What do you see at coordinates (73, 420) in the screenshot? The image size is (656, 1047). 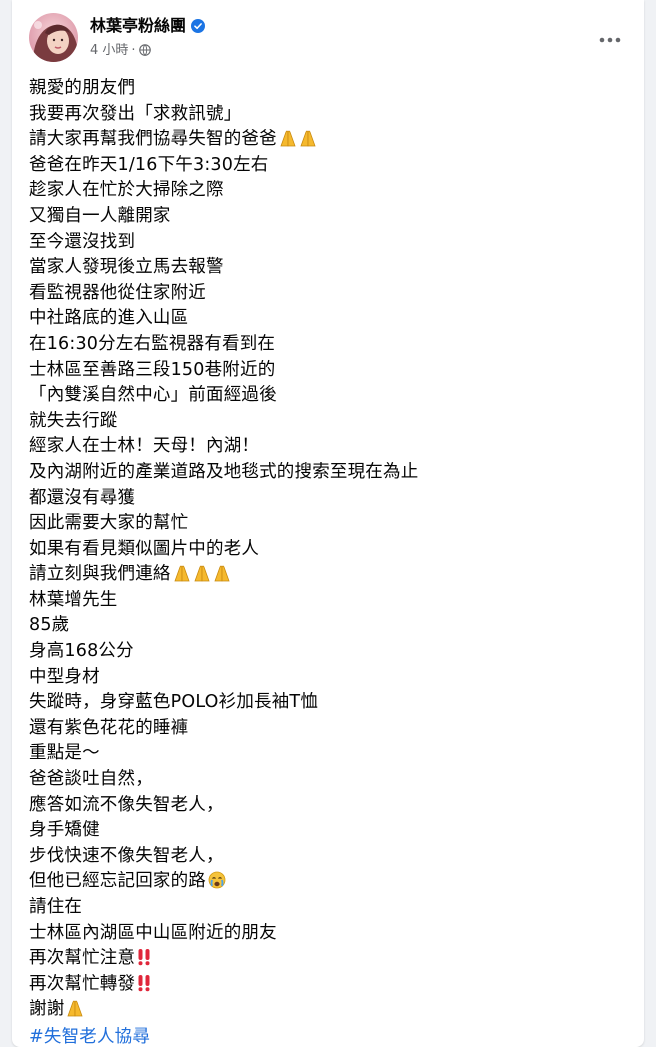 I see `message-line: 就失去行蹤` at bounding box center [73, 420].